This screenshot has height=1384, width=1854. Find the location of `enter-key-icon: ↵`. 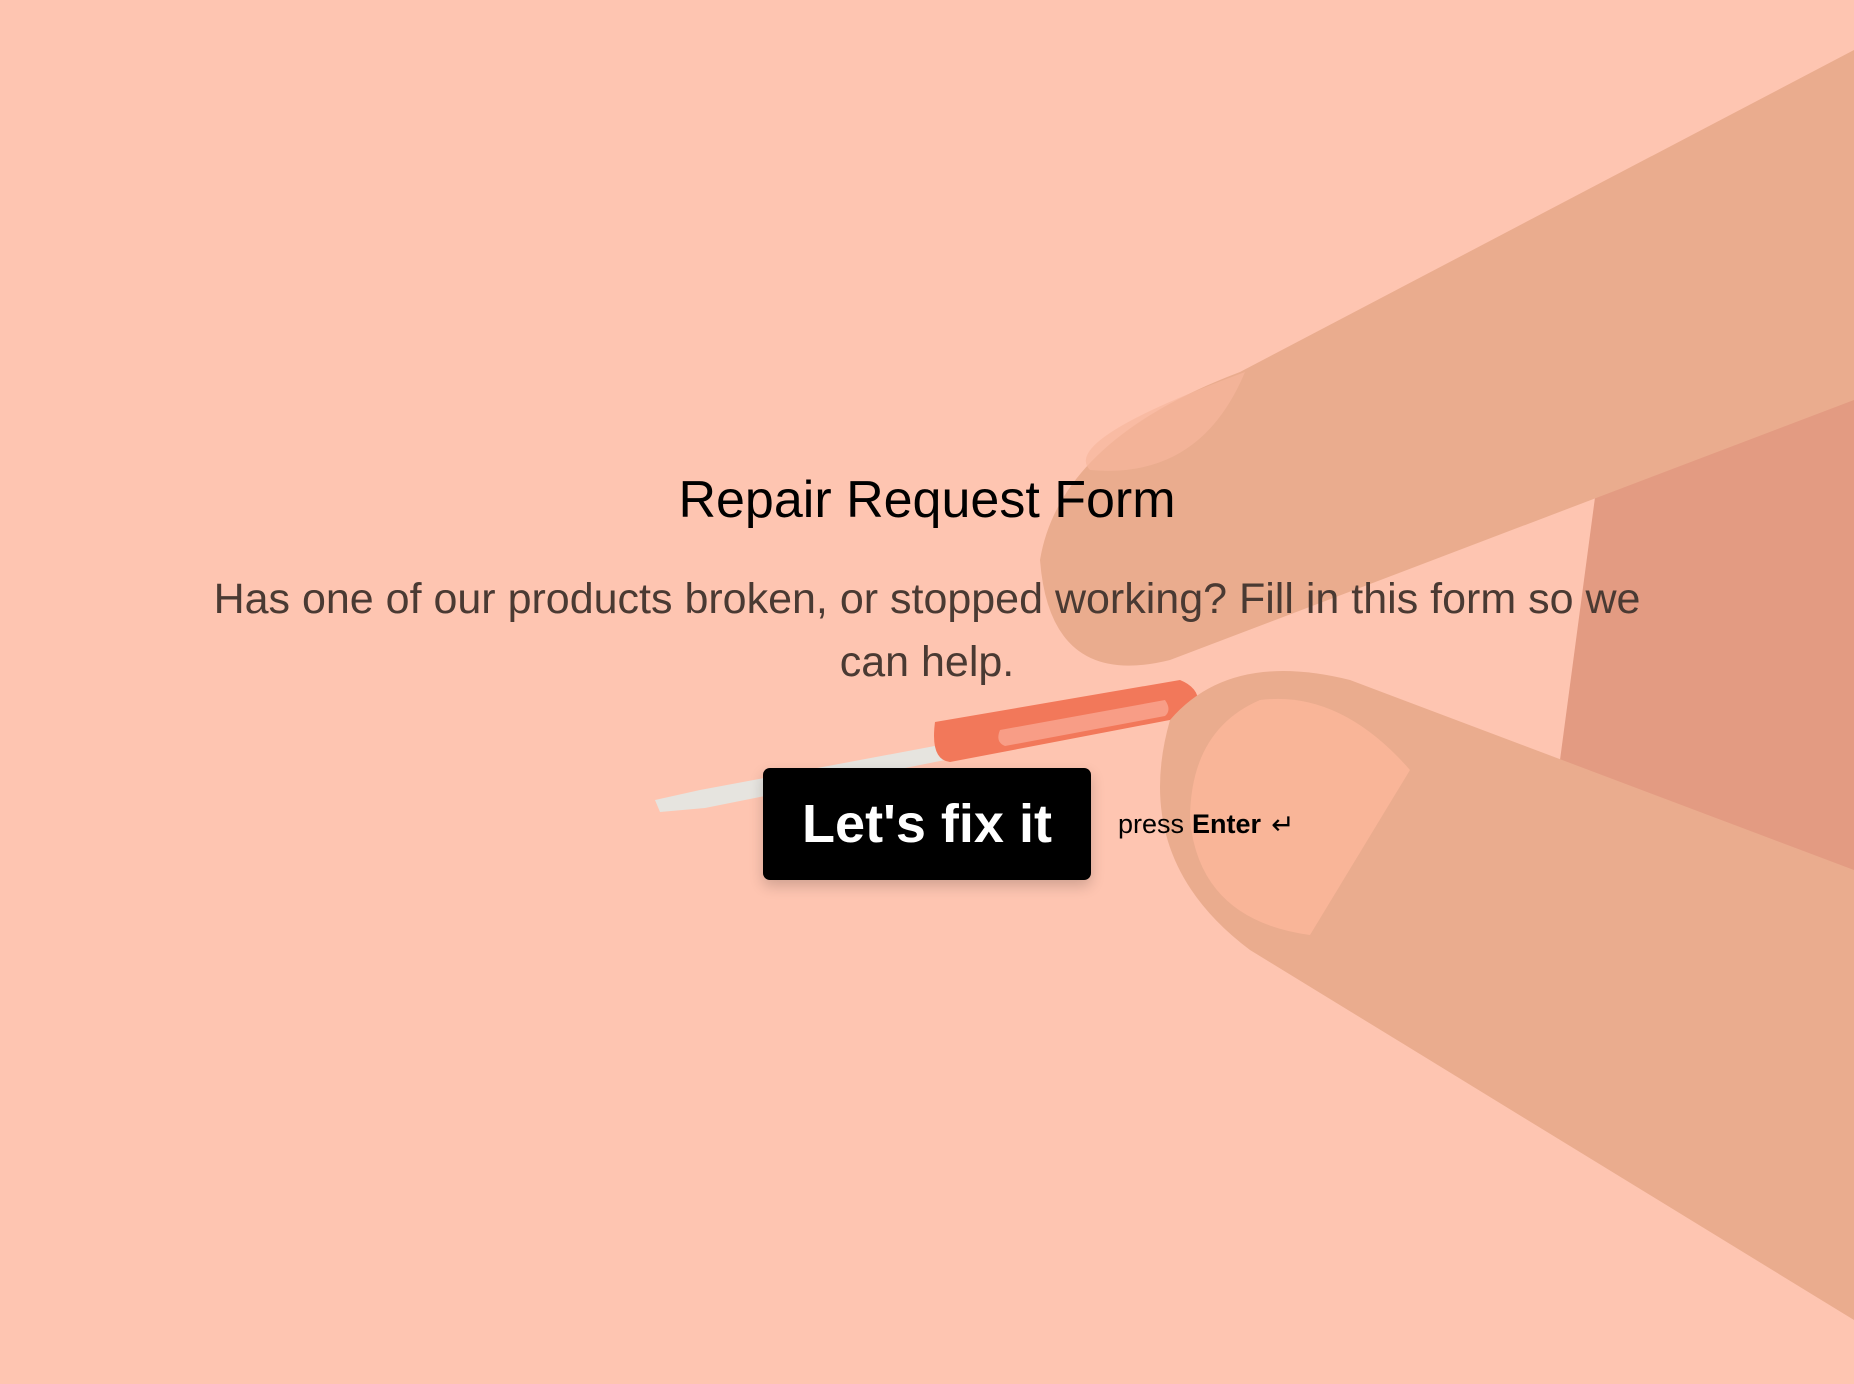

enter-key-icon: ↵ is located at coordinates (1283, 824).